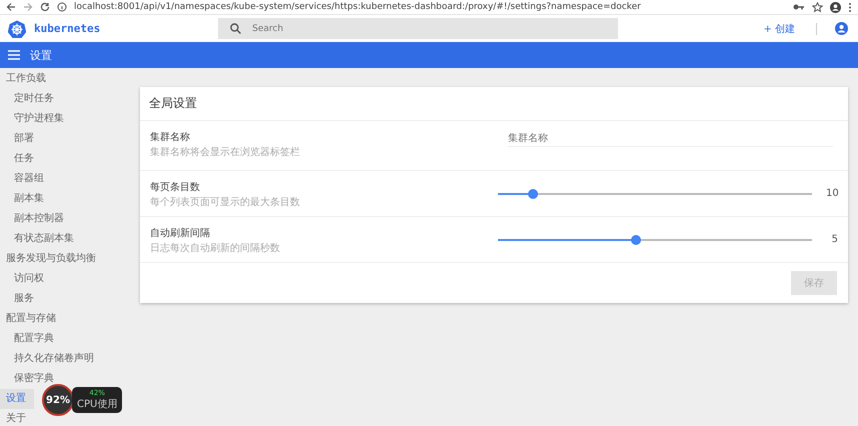  Describe the element at coordinates (494, 104) in the screenshot. I see `card-title: 全局设置` at that location.